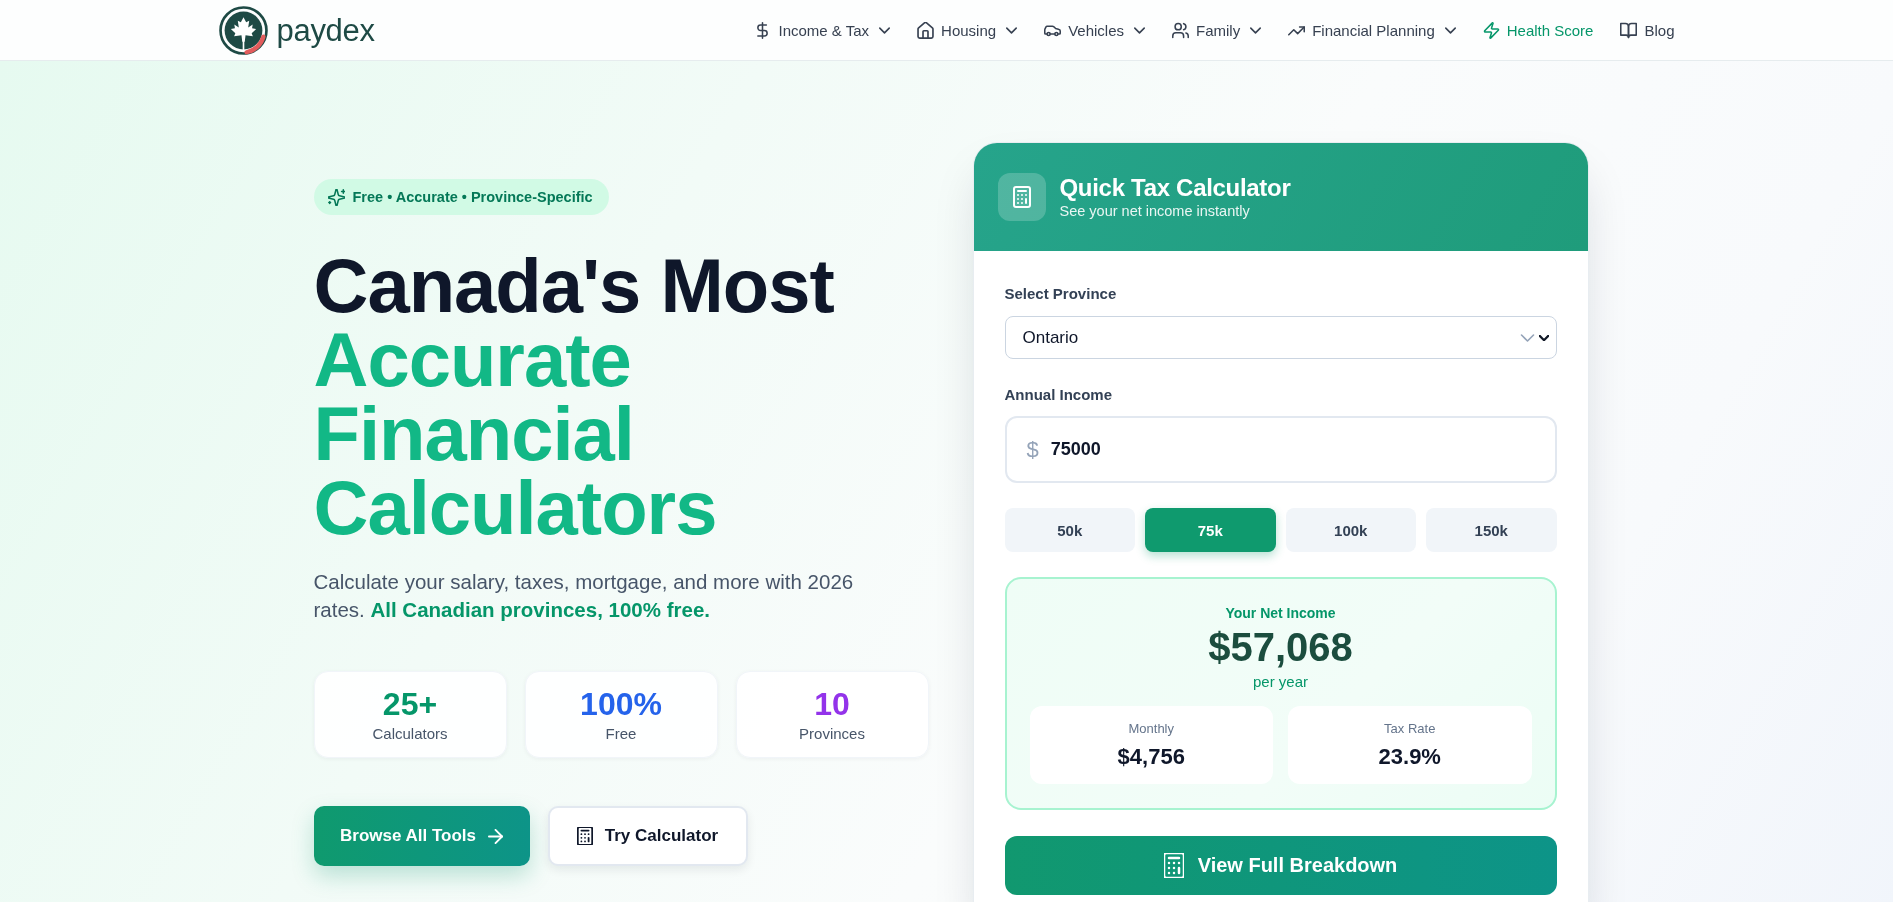  I want to click on logo-link: paydex, so click(296, 30).